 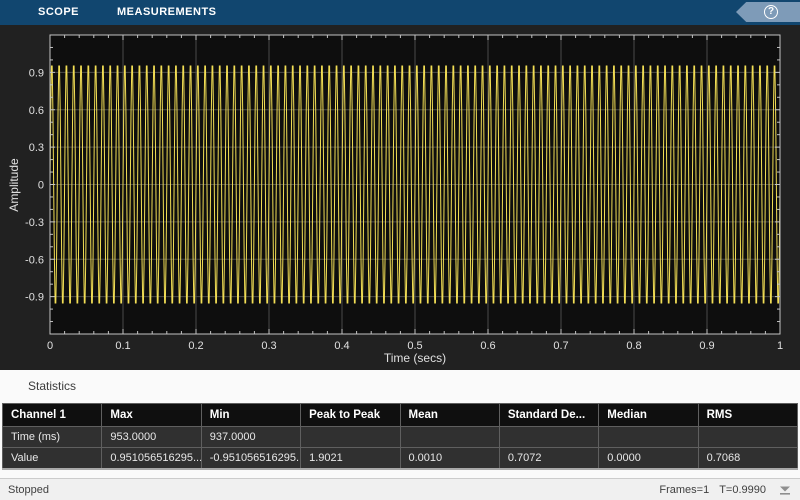 I want to click on stats-cell: 0.7072, so click(x=549, y=458).